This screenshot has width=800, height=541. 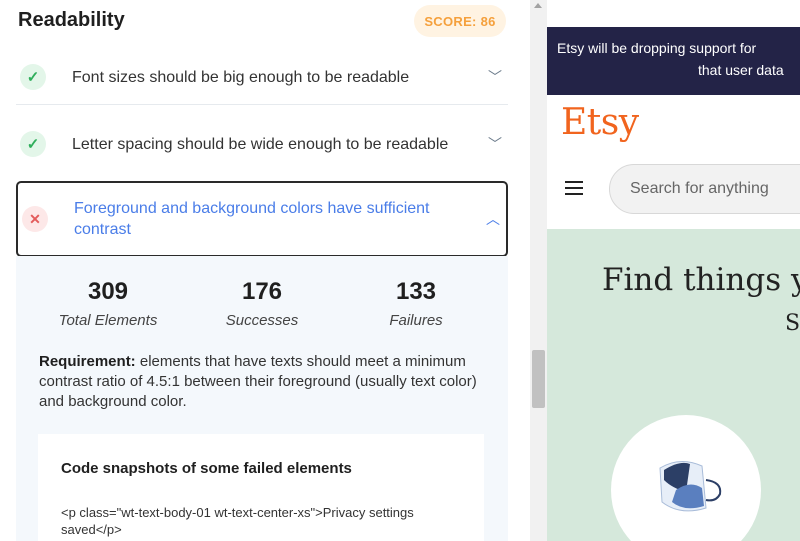 I want to click on requirement-label: Requirement:, so click(x=87, y=361).